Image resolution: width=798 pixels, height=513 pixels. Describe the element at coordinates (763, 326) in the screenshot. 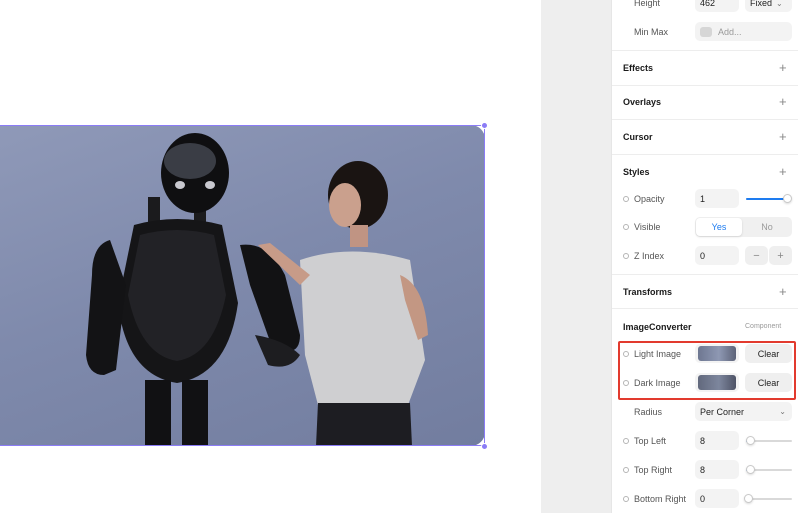

I see `component-badge: Component` at that location.